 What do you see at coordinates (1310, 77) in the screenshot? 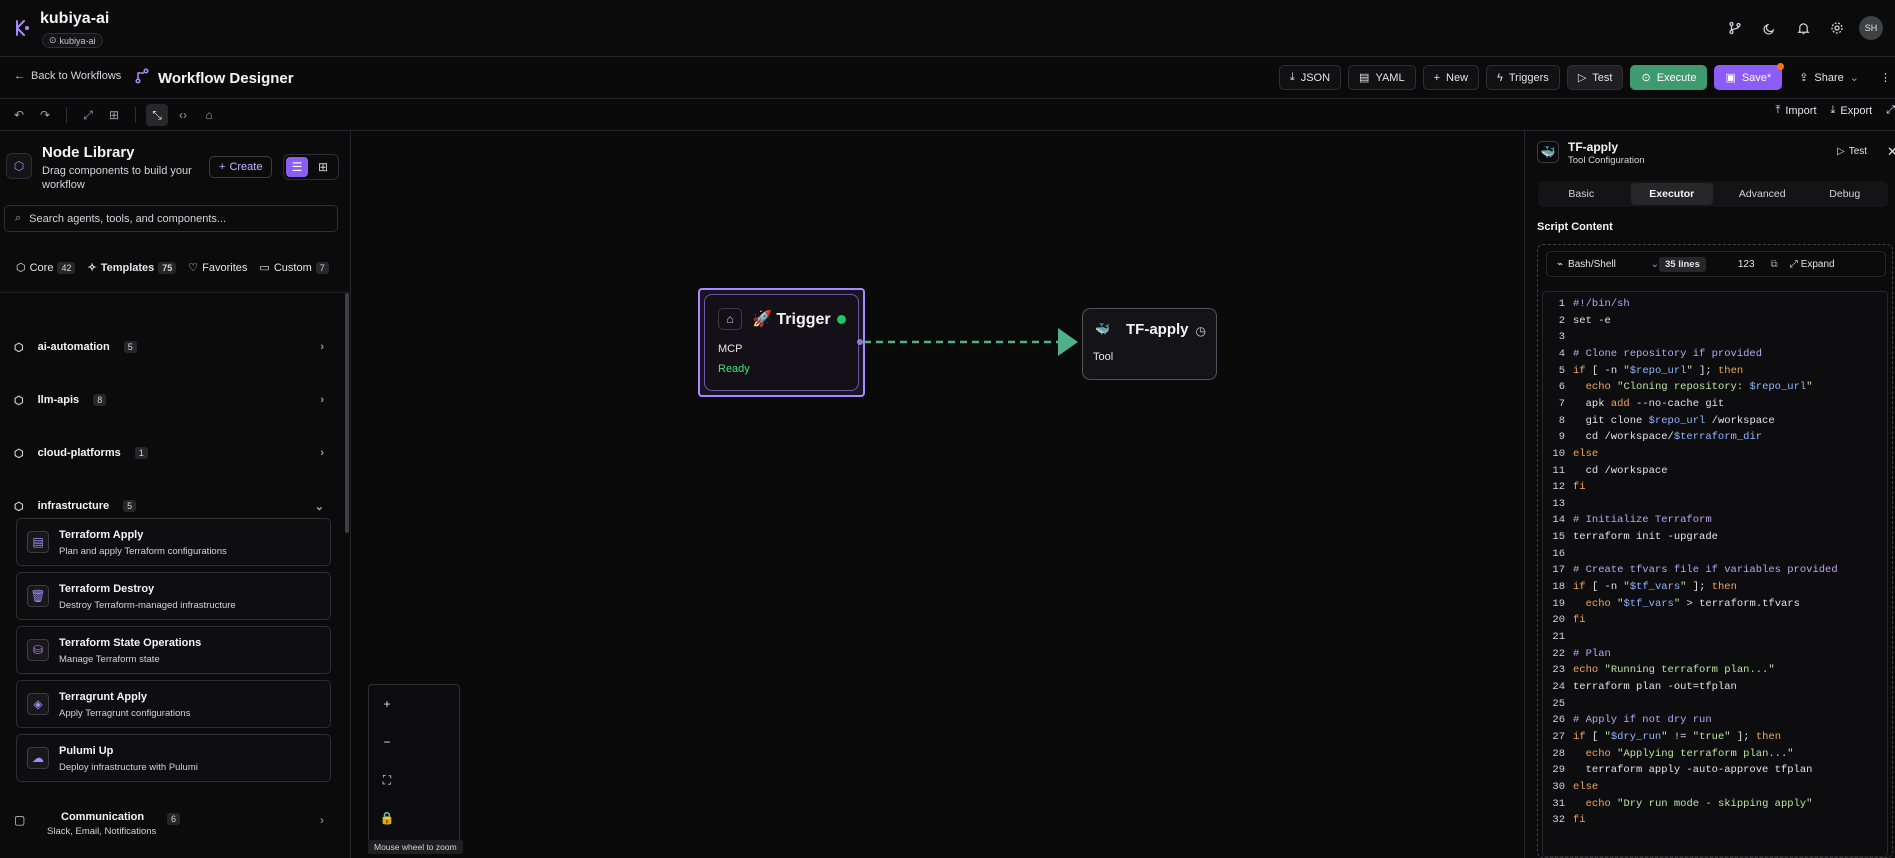
I see `json-button: ⤓ JSON` at bounding box center [1310, 77].